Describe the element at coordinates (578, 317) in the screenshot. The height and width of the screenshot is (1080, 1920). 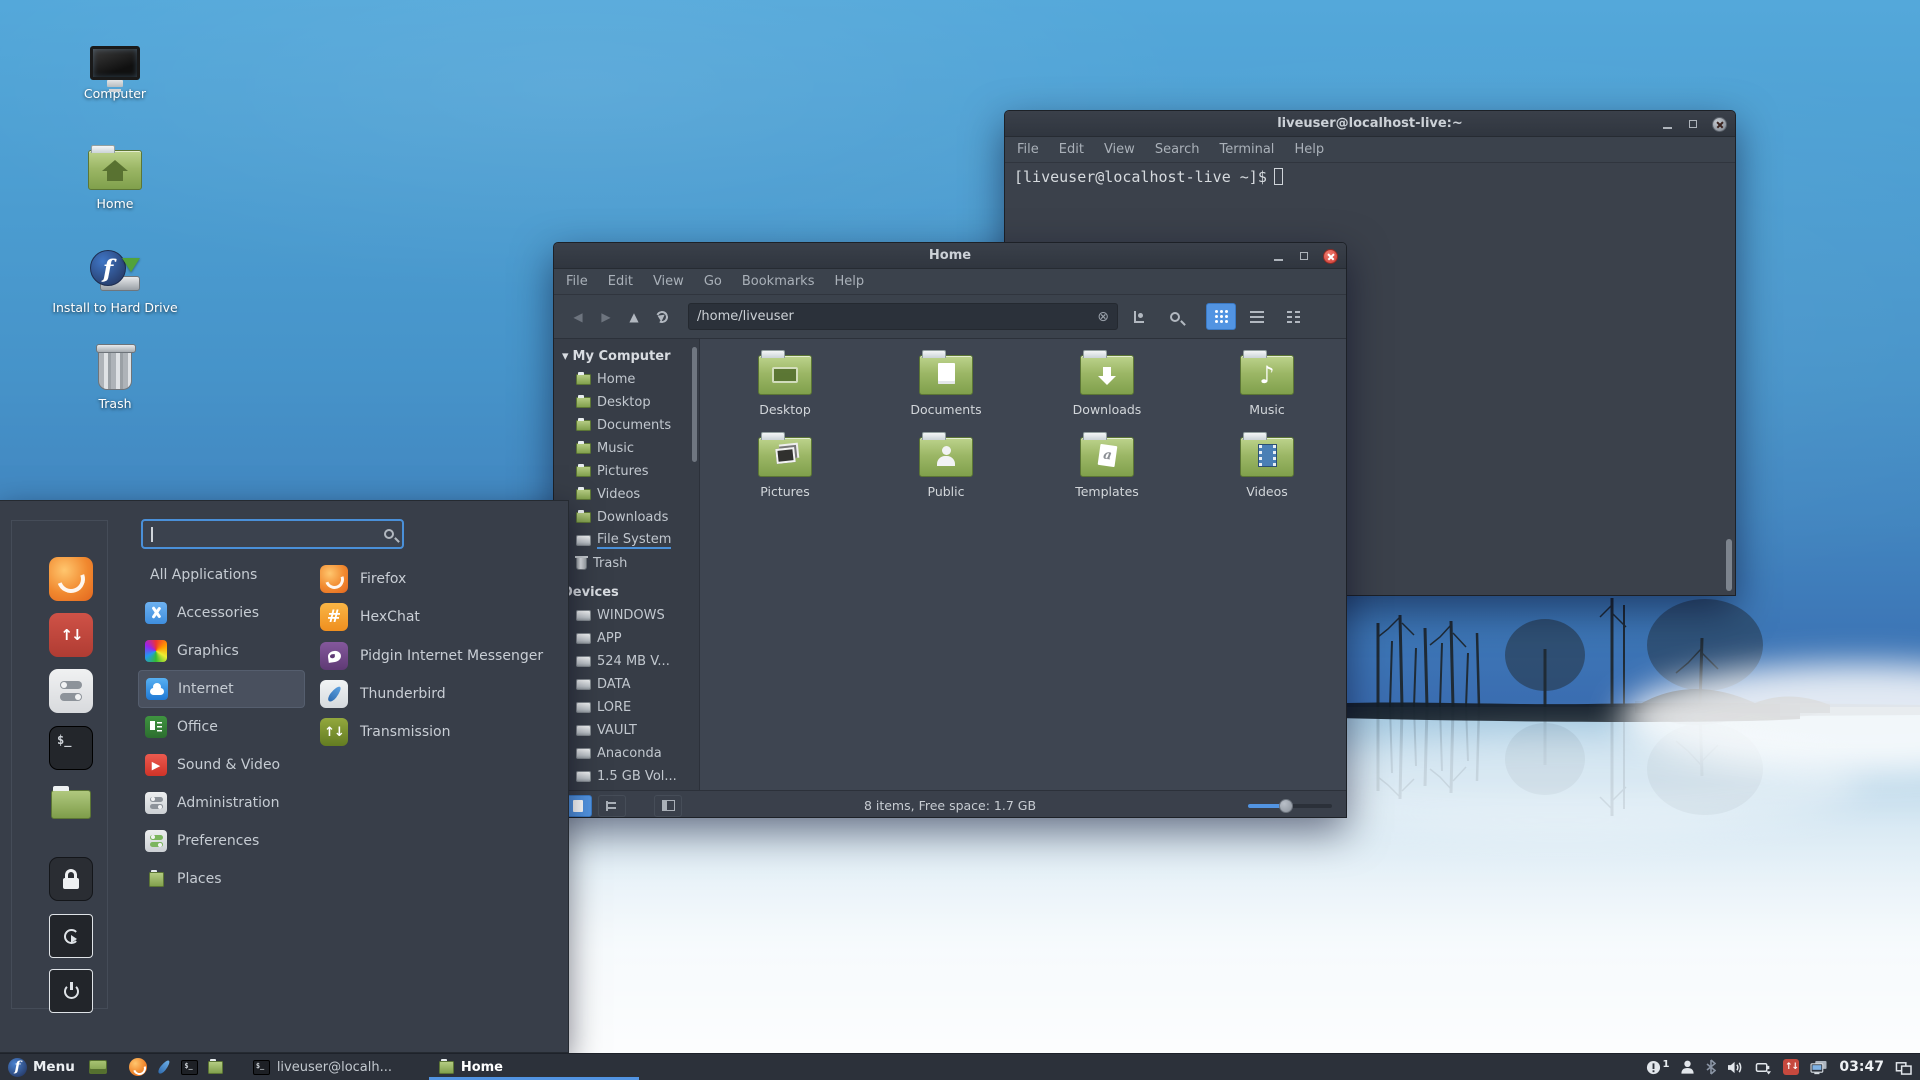
I see `back-icon: ◀` at that location.